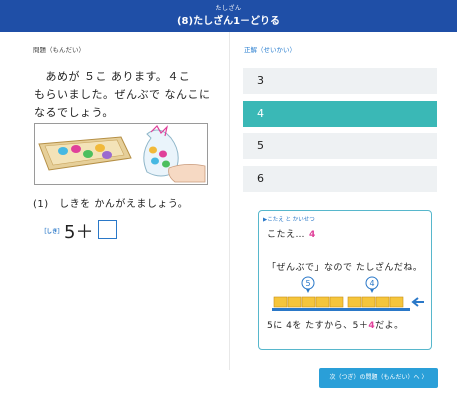 The image size is (457, 400). What do you see at coordinates (79, 232) in the screenshot?
I see `expression-text: 5＋` at bounding box center [79, 232].